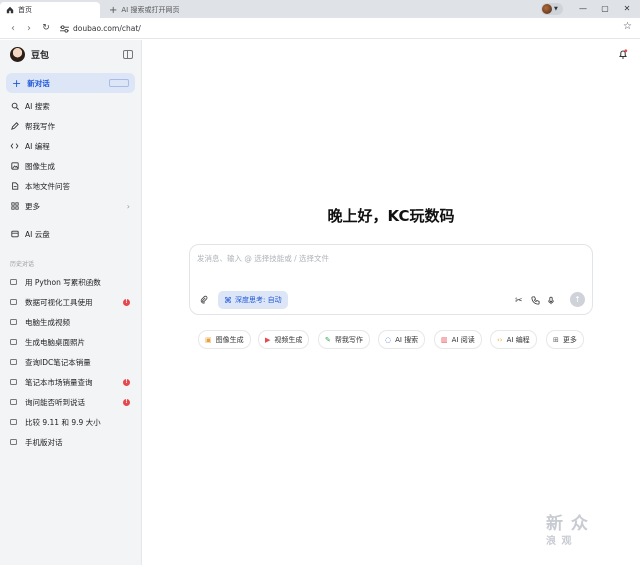 This screenshot has height=565, width=640. What do you see at coordinates (535, 302) in the screenshot?
I see `phone-icon` at bounding box center [535, 302].